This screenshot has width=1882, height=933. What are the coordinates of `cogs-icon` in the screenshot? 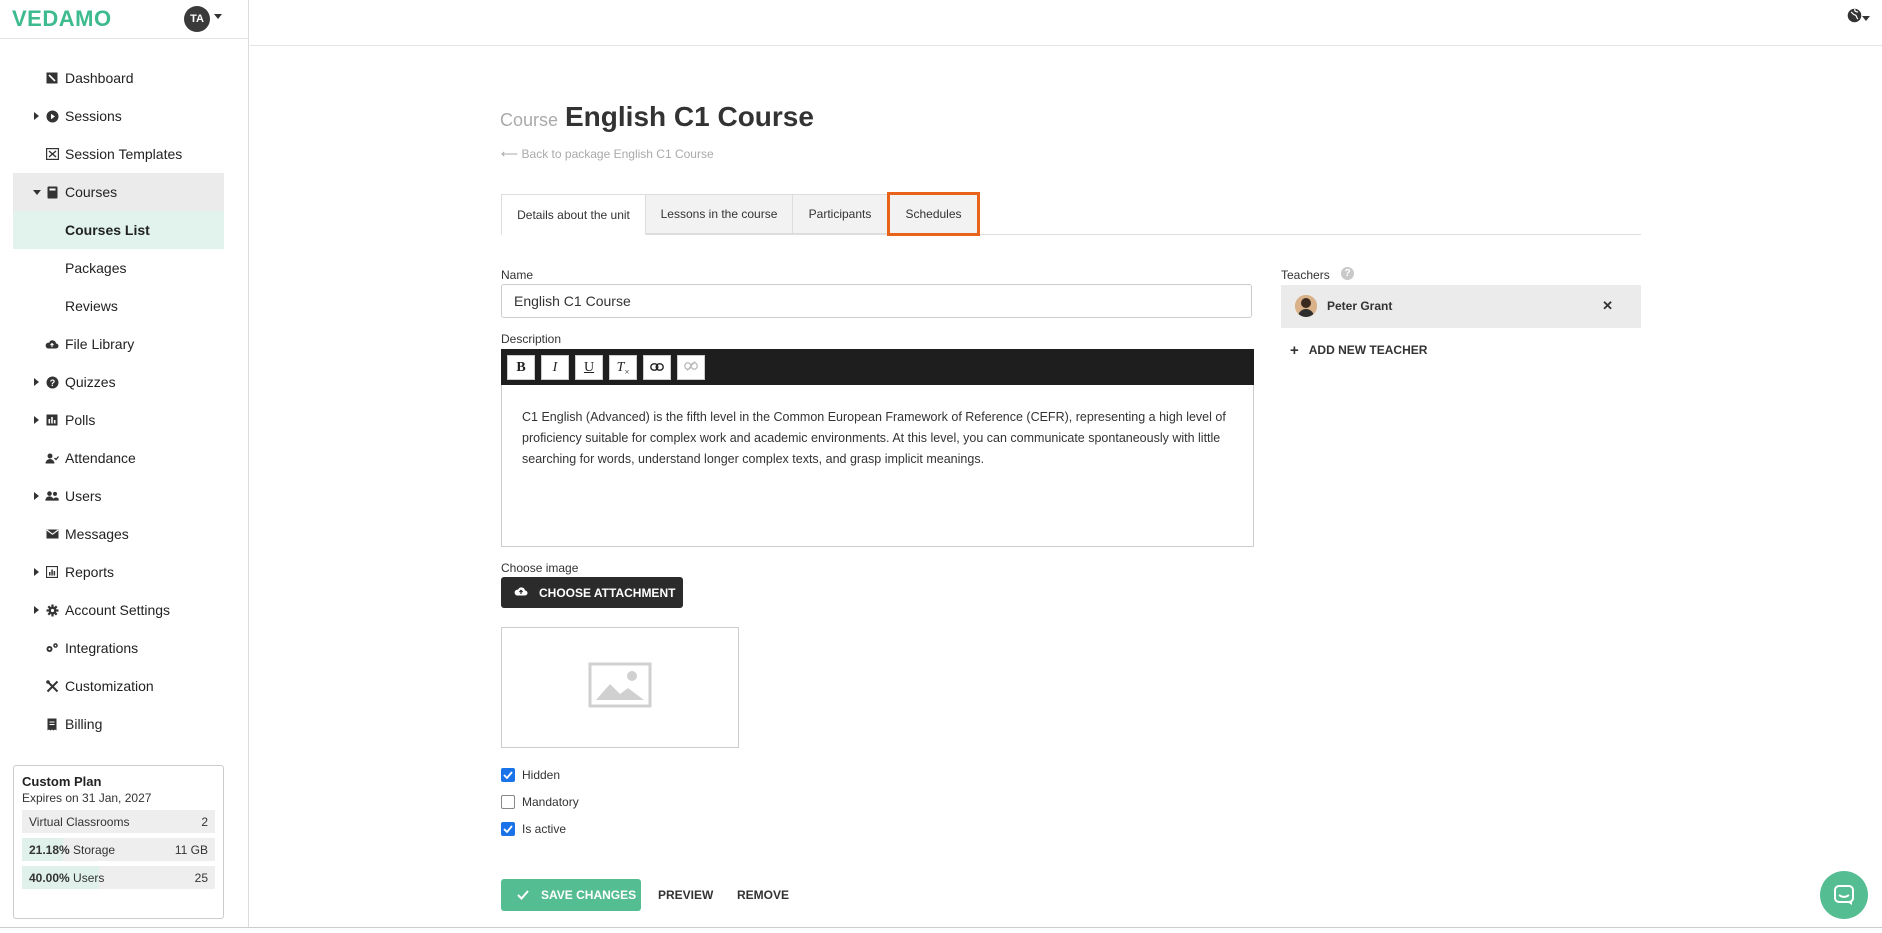 It's located at (52, 648).